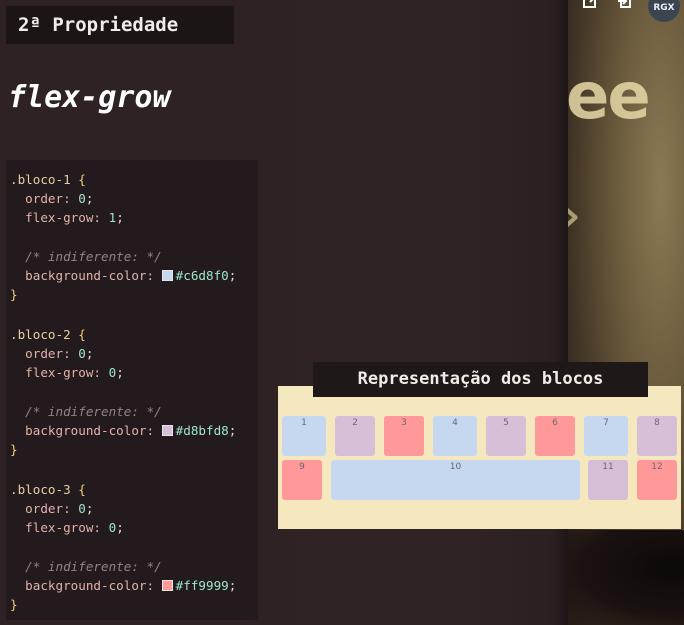 This screenshot has height=625, width=684. I want to click on blocks-representation: 1 2 3 4 5 6 7 8 9 10 11 12, so click(479, 457).